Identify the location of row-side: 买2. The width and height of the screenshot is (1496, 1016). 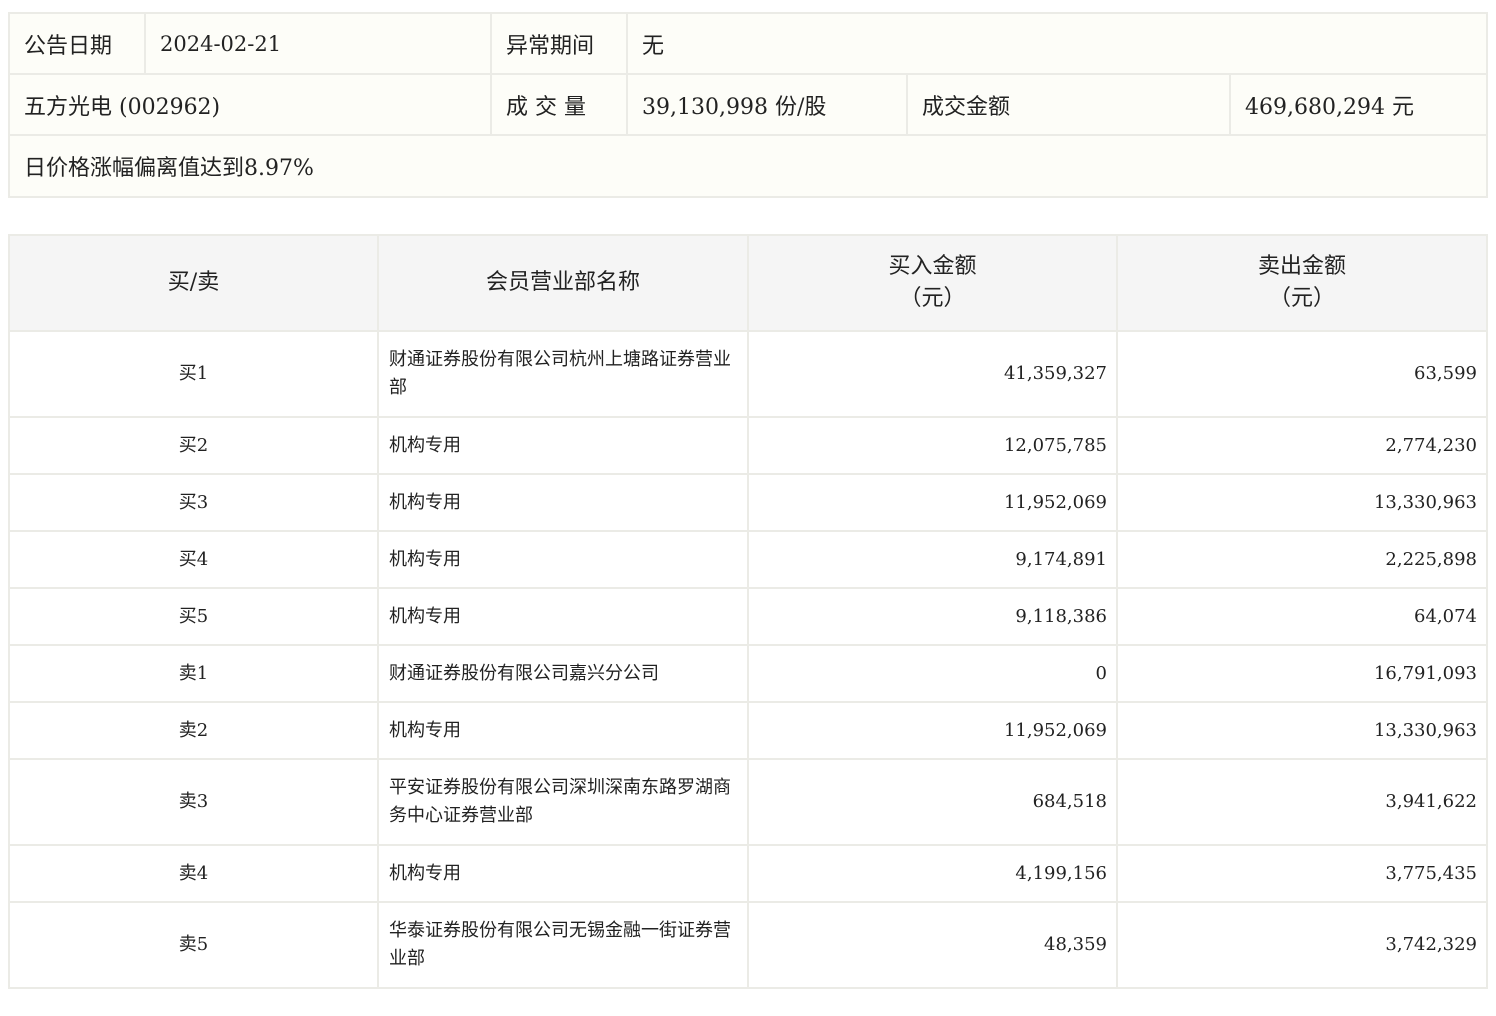
(193, 445).